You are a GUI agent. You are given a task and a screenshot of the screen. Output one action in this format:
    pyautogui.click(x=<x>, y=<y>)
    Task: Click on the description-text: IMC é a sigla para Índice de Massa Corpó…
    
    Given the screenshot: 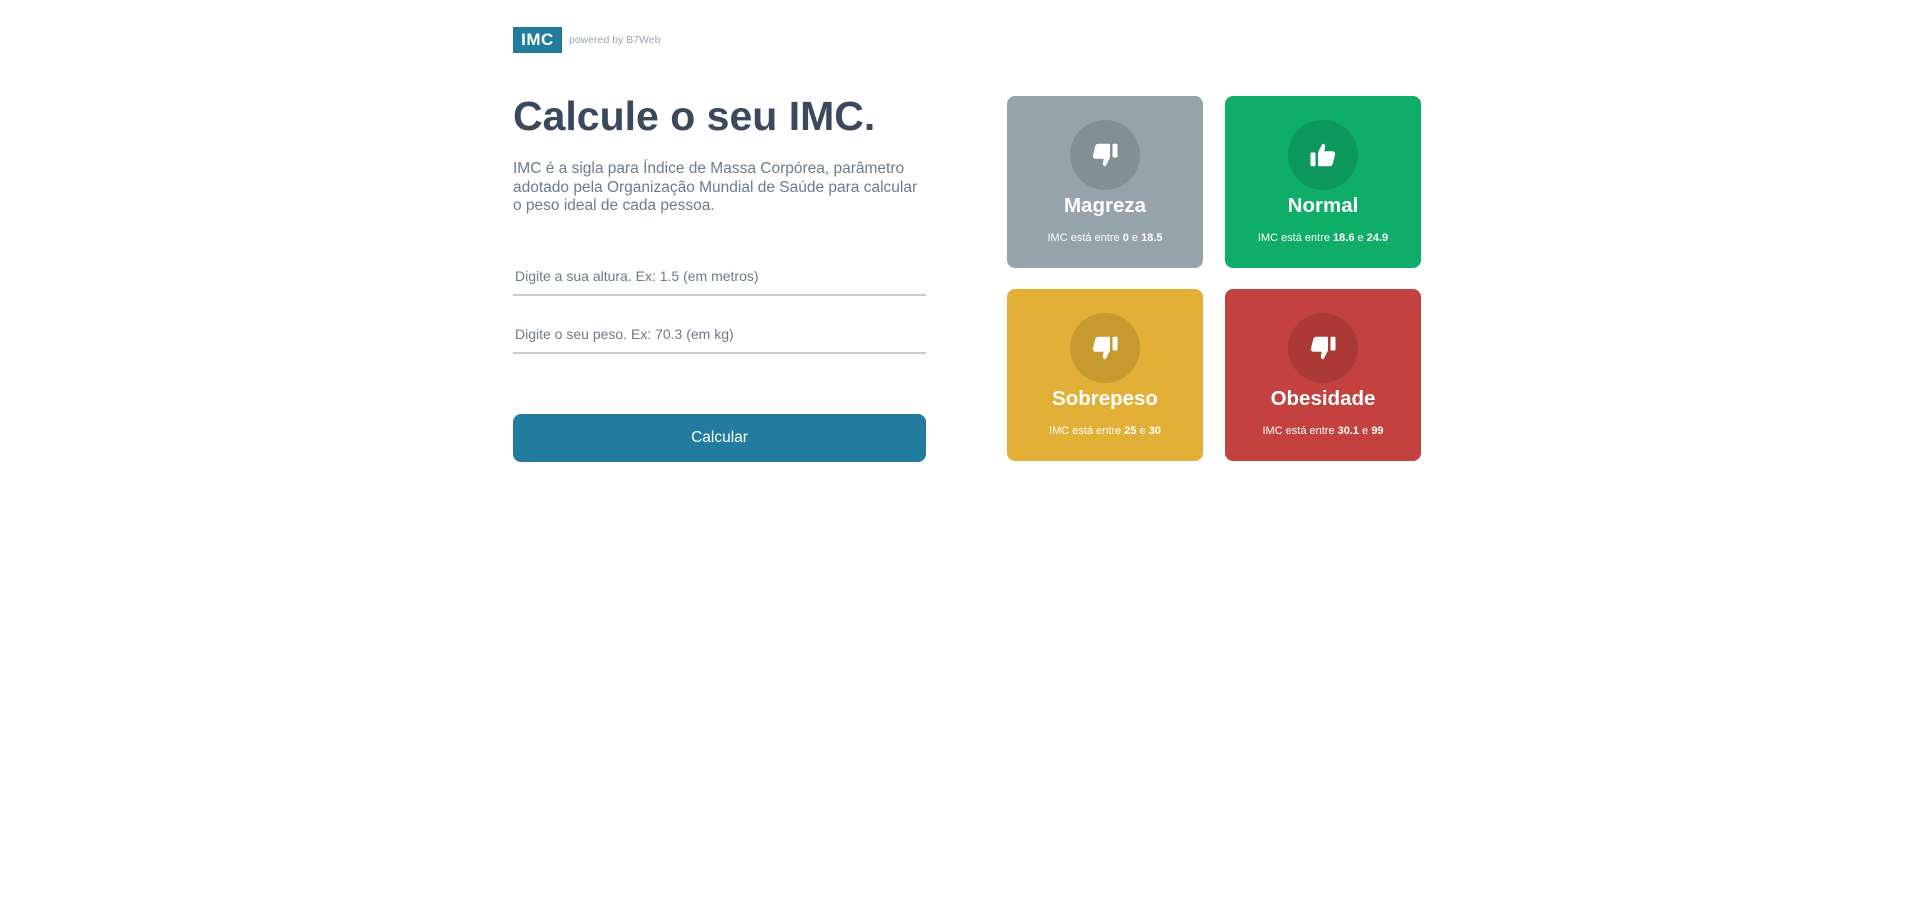 What is the action you would take?
    pyautogui.click(x=715, y=187)
    